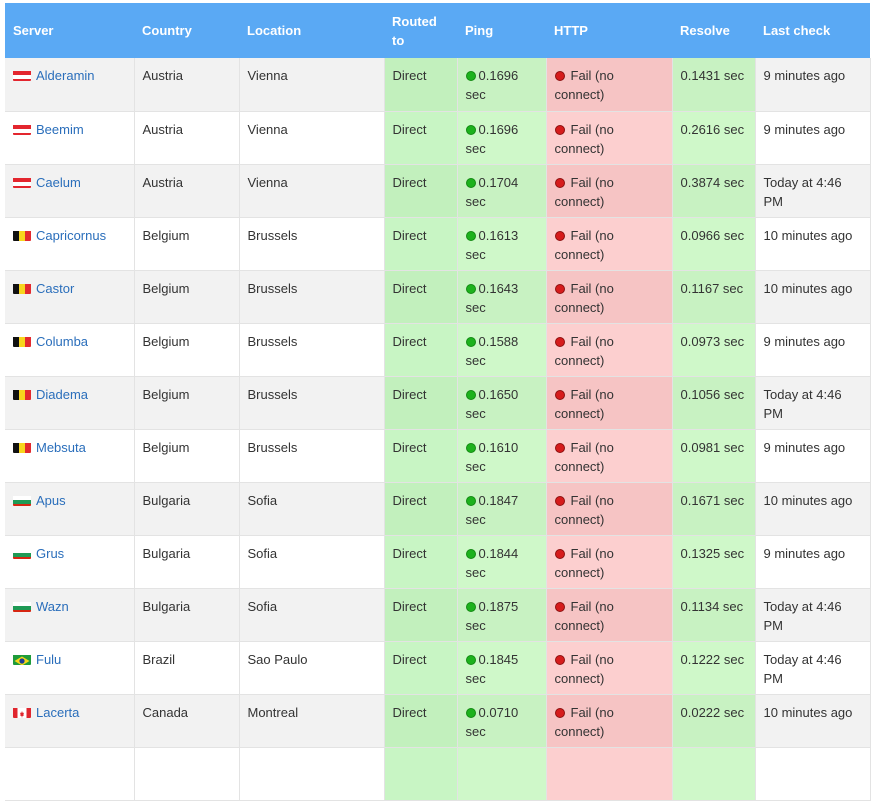 The height and width of the screenshot is (801, 875). What do you see at coordinates (813, 403) in the screenshot?
I see `last-check-cell: Today at 4:46 PM` at bounding box center [813, 403].